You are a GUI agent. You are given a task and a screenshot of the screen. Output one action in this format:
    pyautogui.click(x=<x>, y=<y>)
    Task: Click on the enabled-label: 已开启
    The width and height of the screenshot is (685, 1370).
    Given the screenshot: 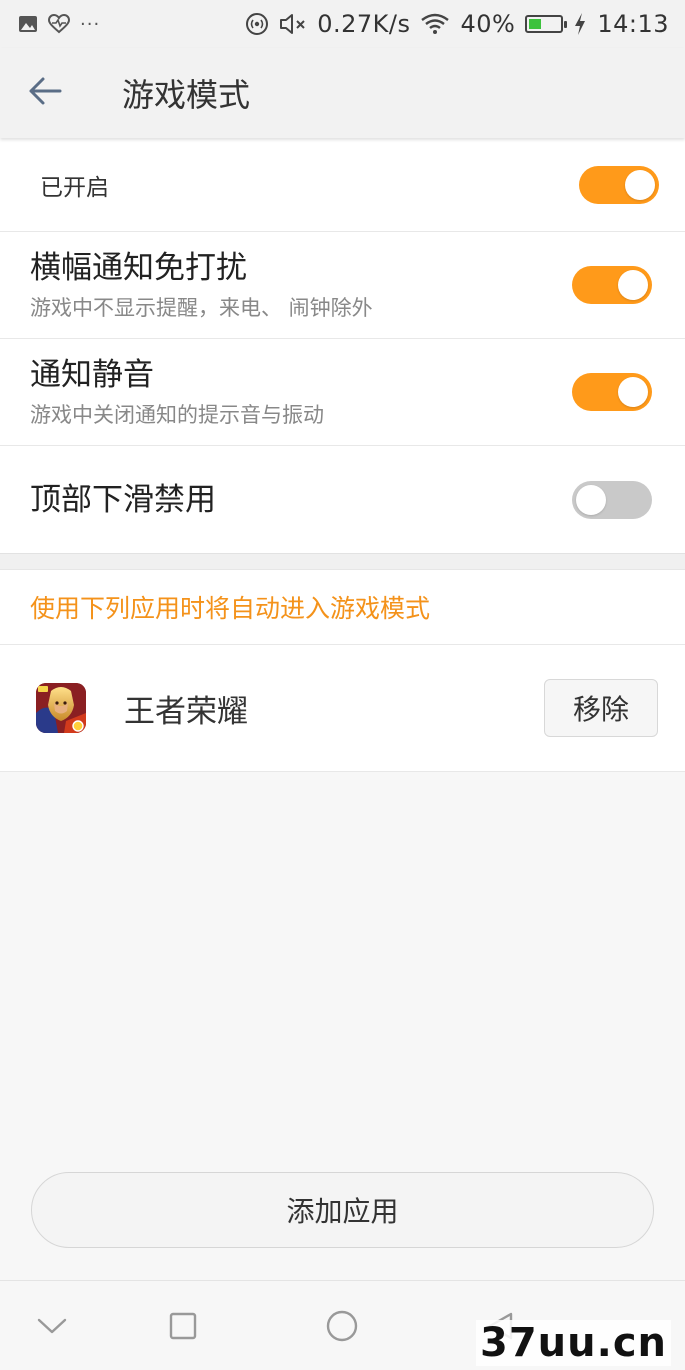 What is the action you would take?
    pyautogui.click(x=74, y=187)
    